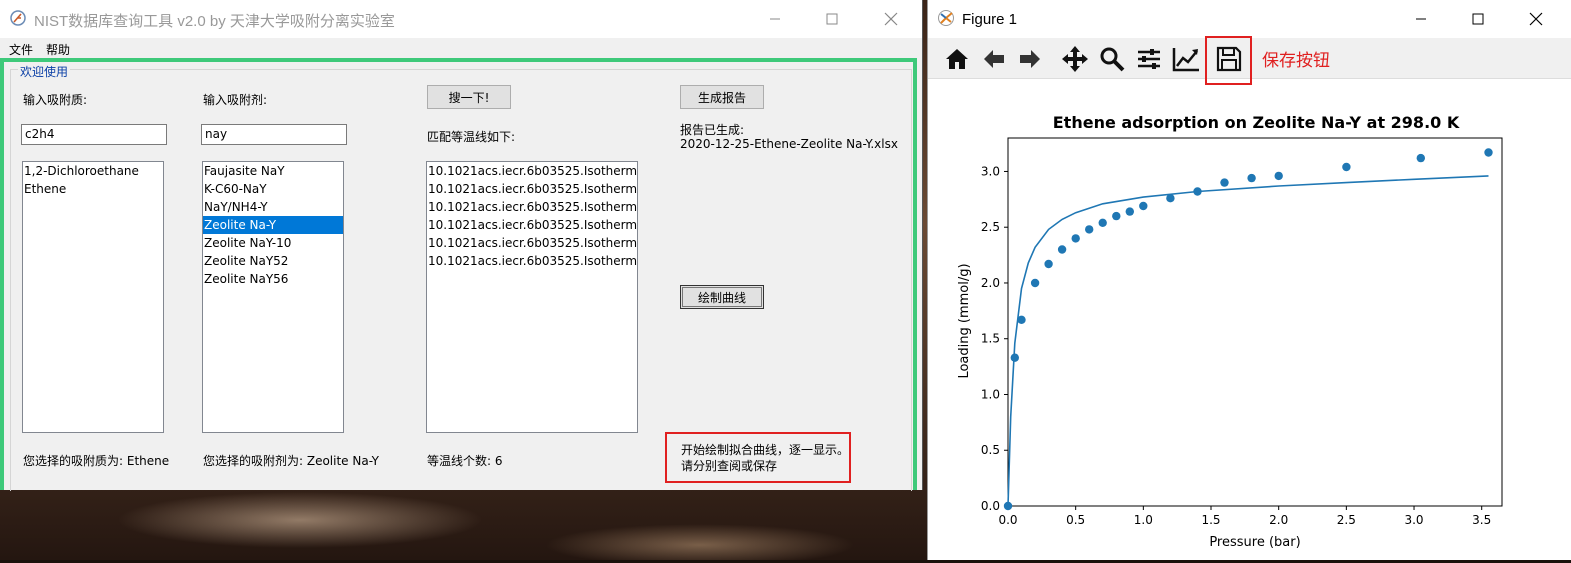  What do you see at coordinates (990, 450) in the screenshot?
I see `y-tick-label: 0.5` at bounding box center [990, 450].